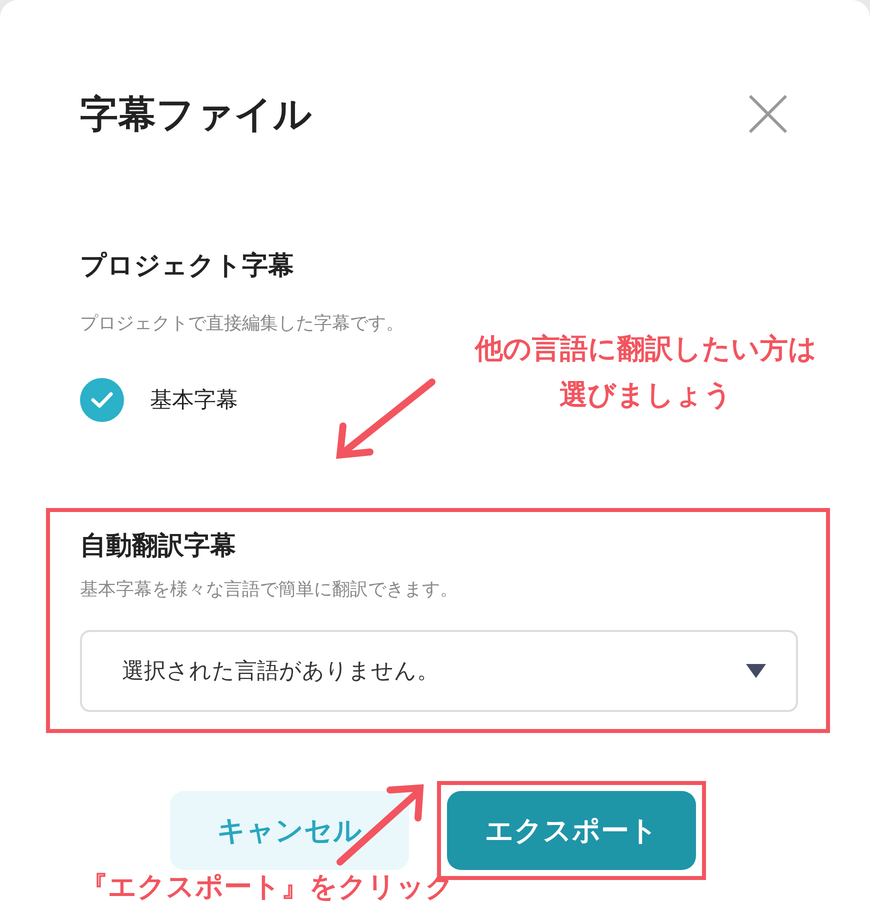  Describe the element at coordinates (645, 372) in the screenshot. I see `annotation-text: 他の言語に翻訳したい方は 選びましょう` at that location.